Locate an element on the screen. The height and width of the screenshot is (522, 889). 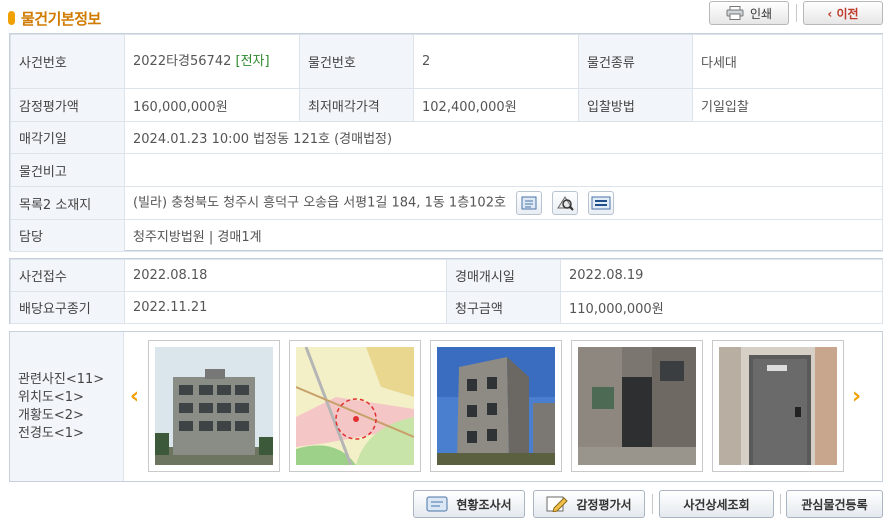
bid-method-value: 기일입찰 is located at coordinates (787, 105).